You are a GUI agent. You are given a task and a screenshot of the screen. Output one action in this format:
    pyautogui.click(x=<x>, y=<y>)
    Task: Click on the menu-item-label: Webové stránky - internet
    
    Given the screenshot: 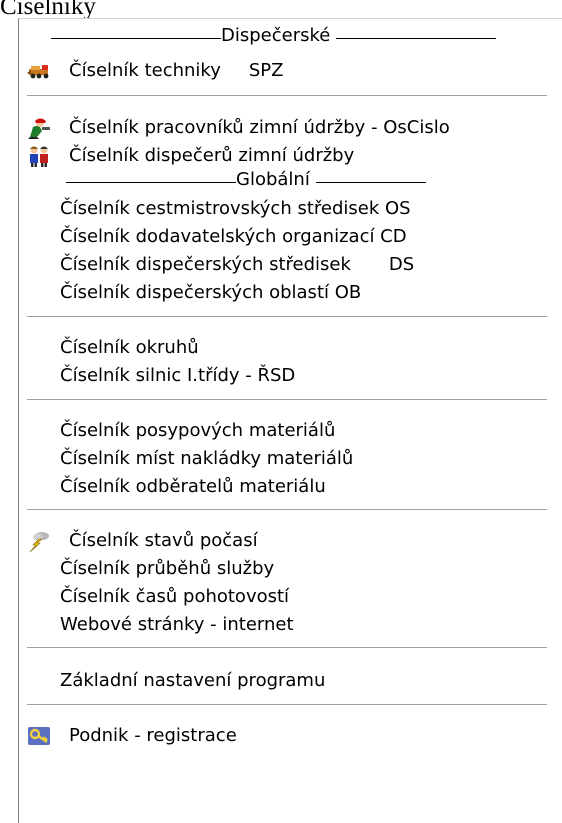 What is the action you would take?
    pyautogui.click(x=177, y=624)
    